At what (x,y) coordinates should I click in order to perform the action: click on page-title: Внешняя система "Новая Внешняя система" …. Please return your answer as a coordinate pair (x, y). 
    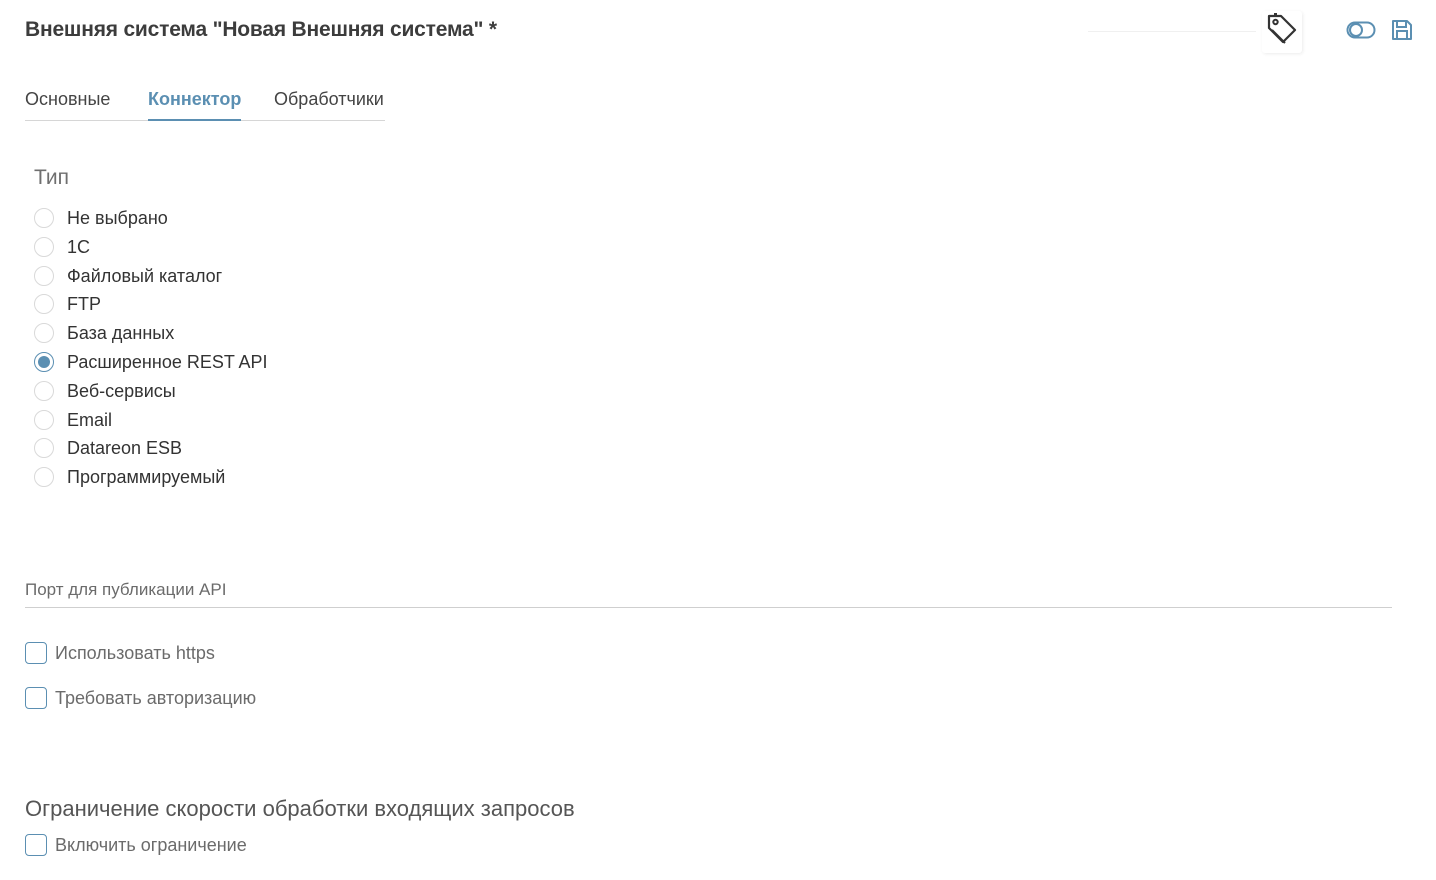
    Looking at the image, I should click on (261, 29).